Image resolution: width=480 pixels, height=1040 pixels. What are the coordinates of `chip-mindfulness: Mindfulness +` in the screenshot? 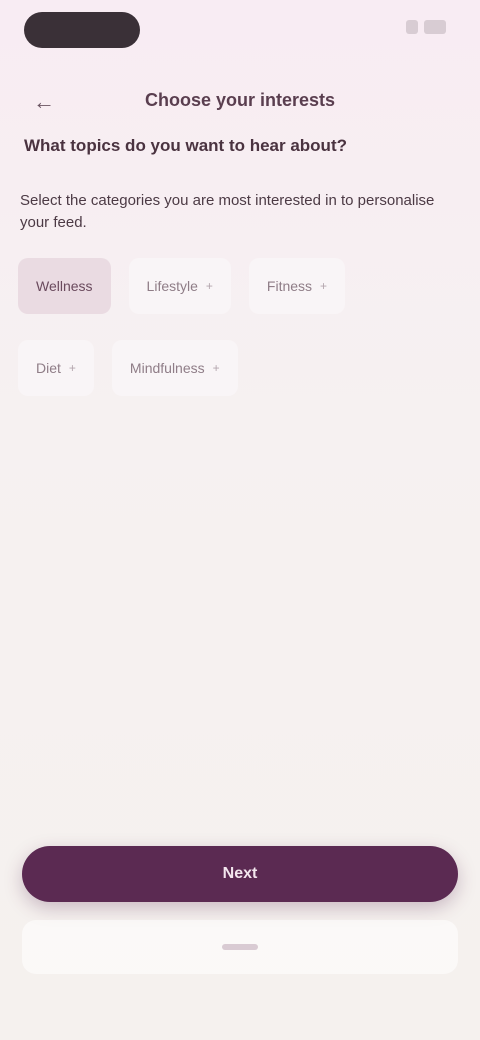 It's located at (174, 368).